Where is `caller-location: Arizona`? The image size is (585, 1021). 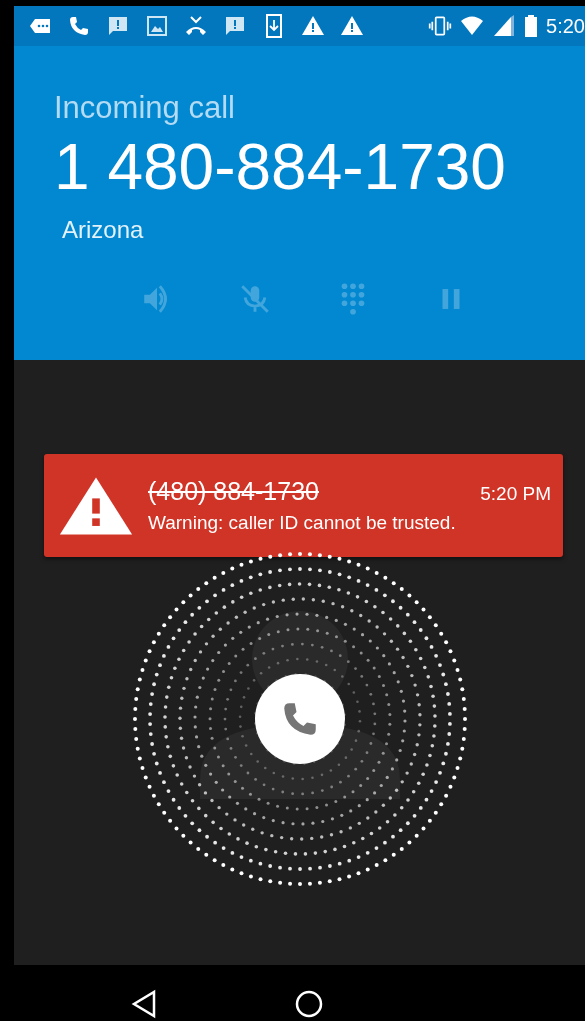
caller-location: Arizona is located at coordinates (103, 230).